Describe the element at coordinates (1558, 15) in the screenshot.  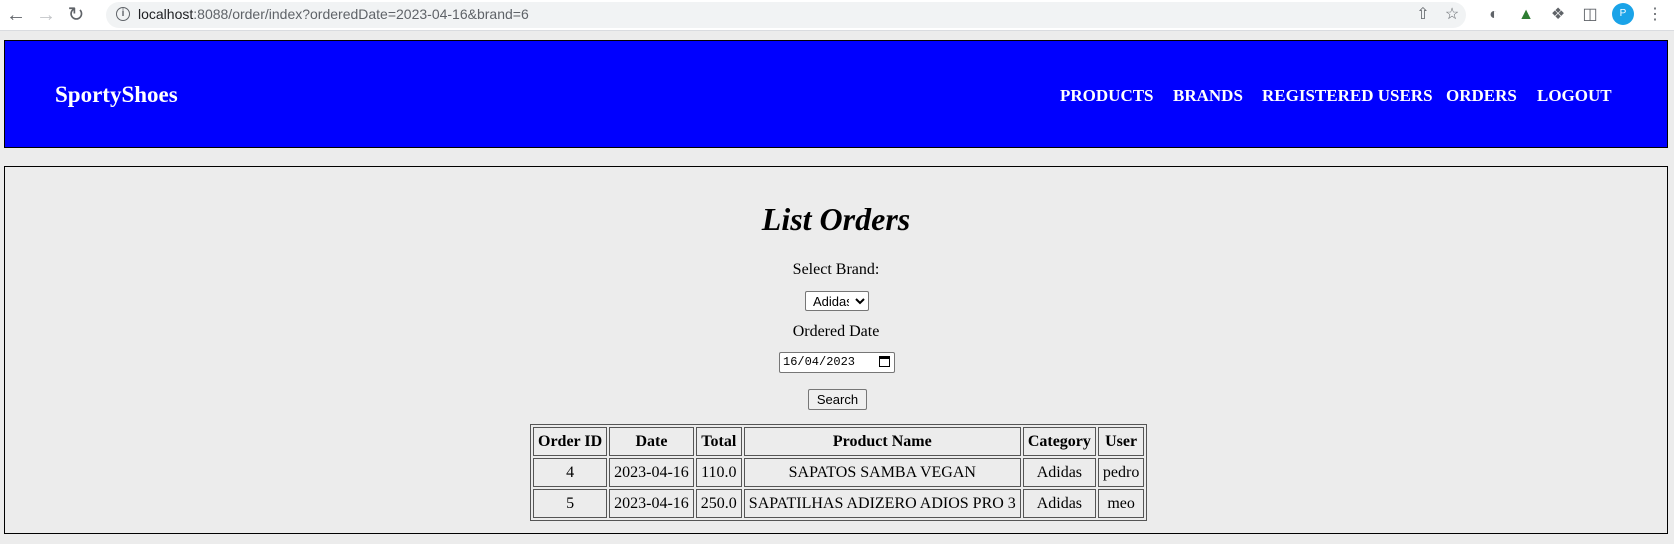
I see `extensions-puzzle-icon: ❖` at that location.